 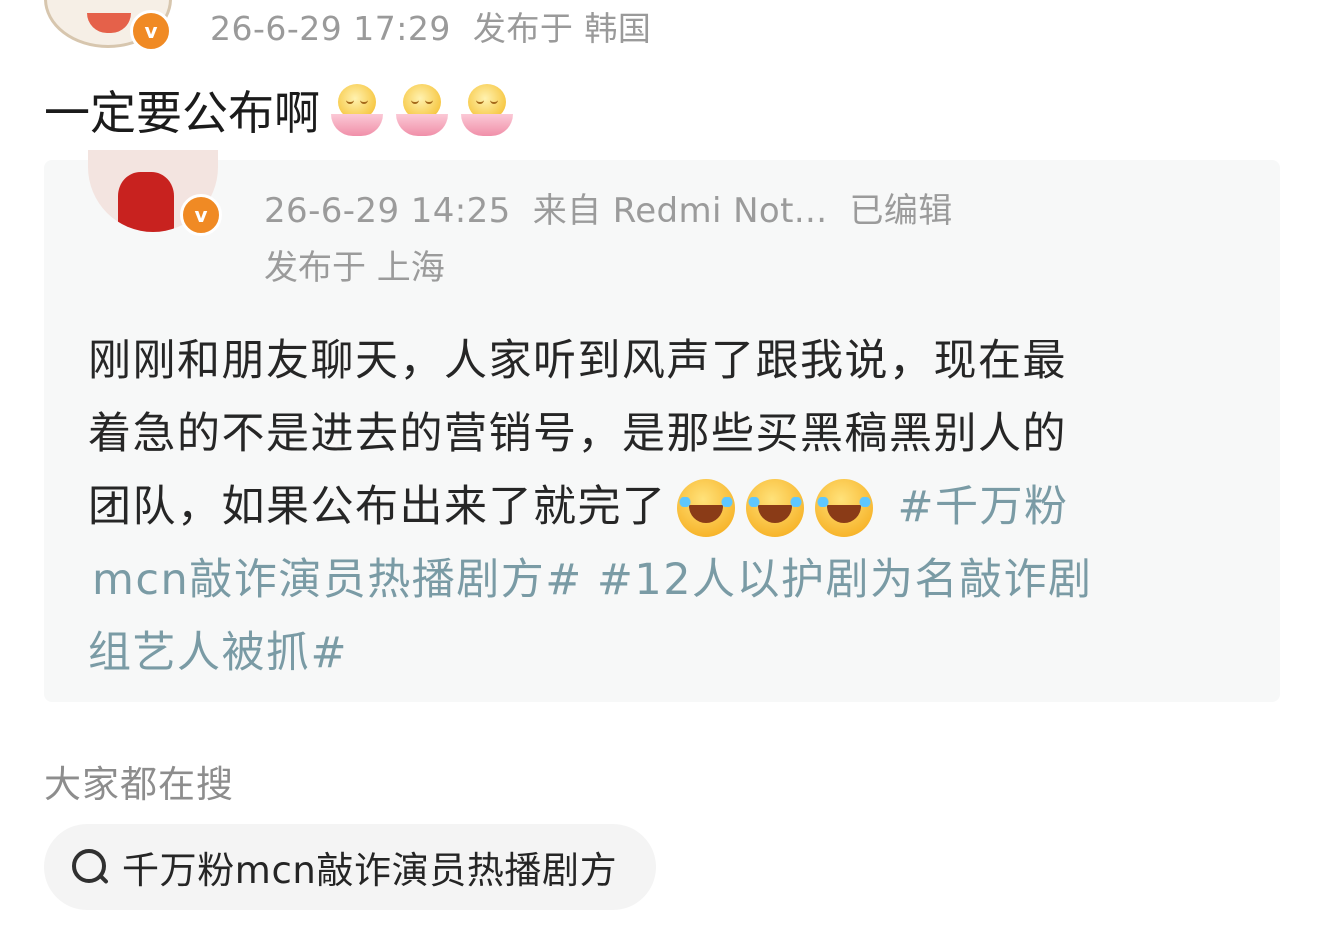 I want to click on topic-link: 组艺人被抓#, so click(x=218, y=653).